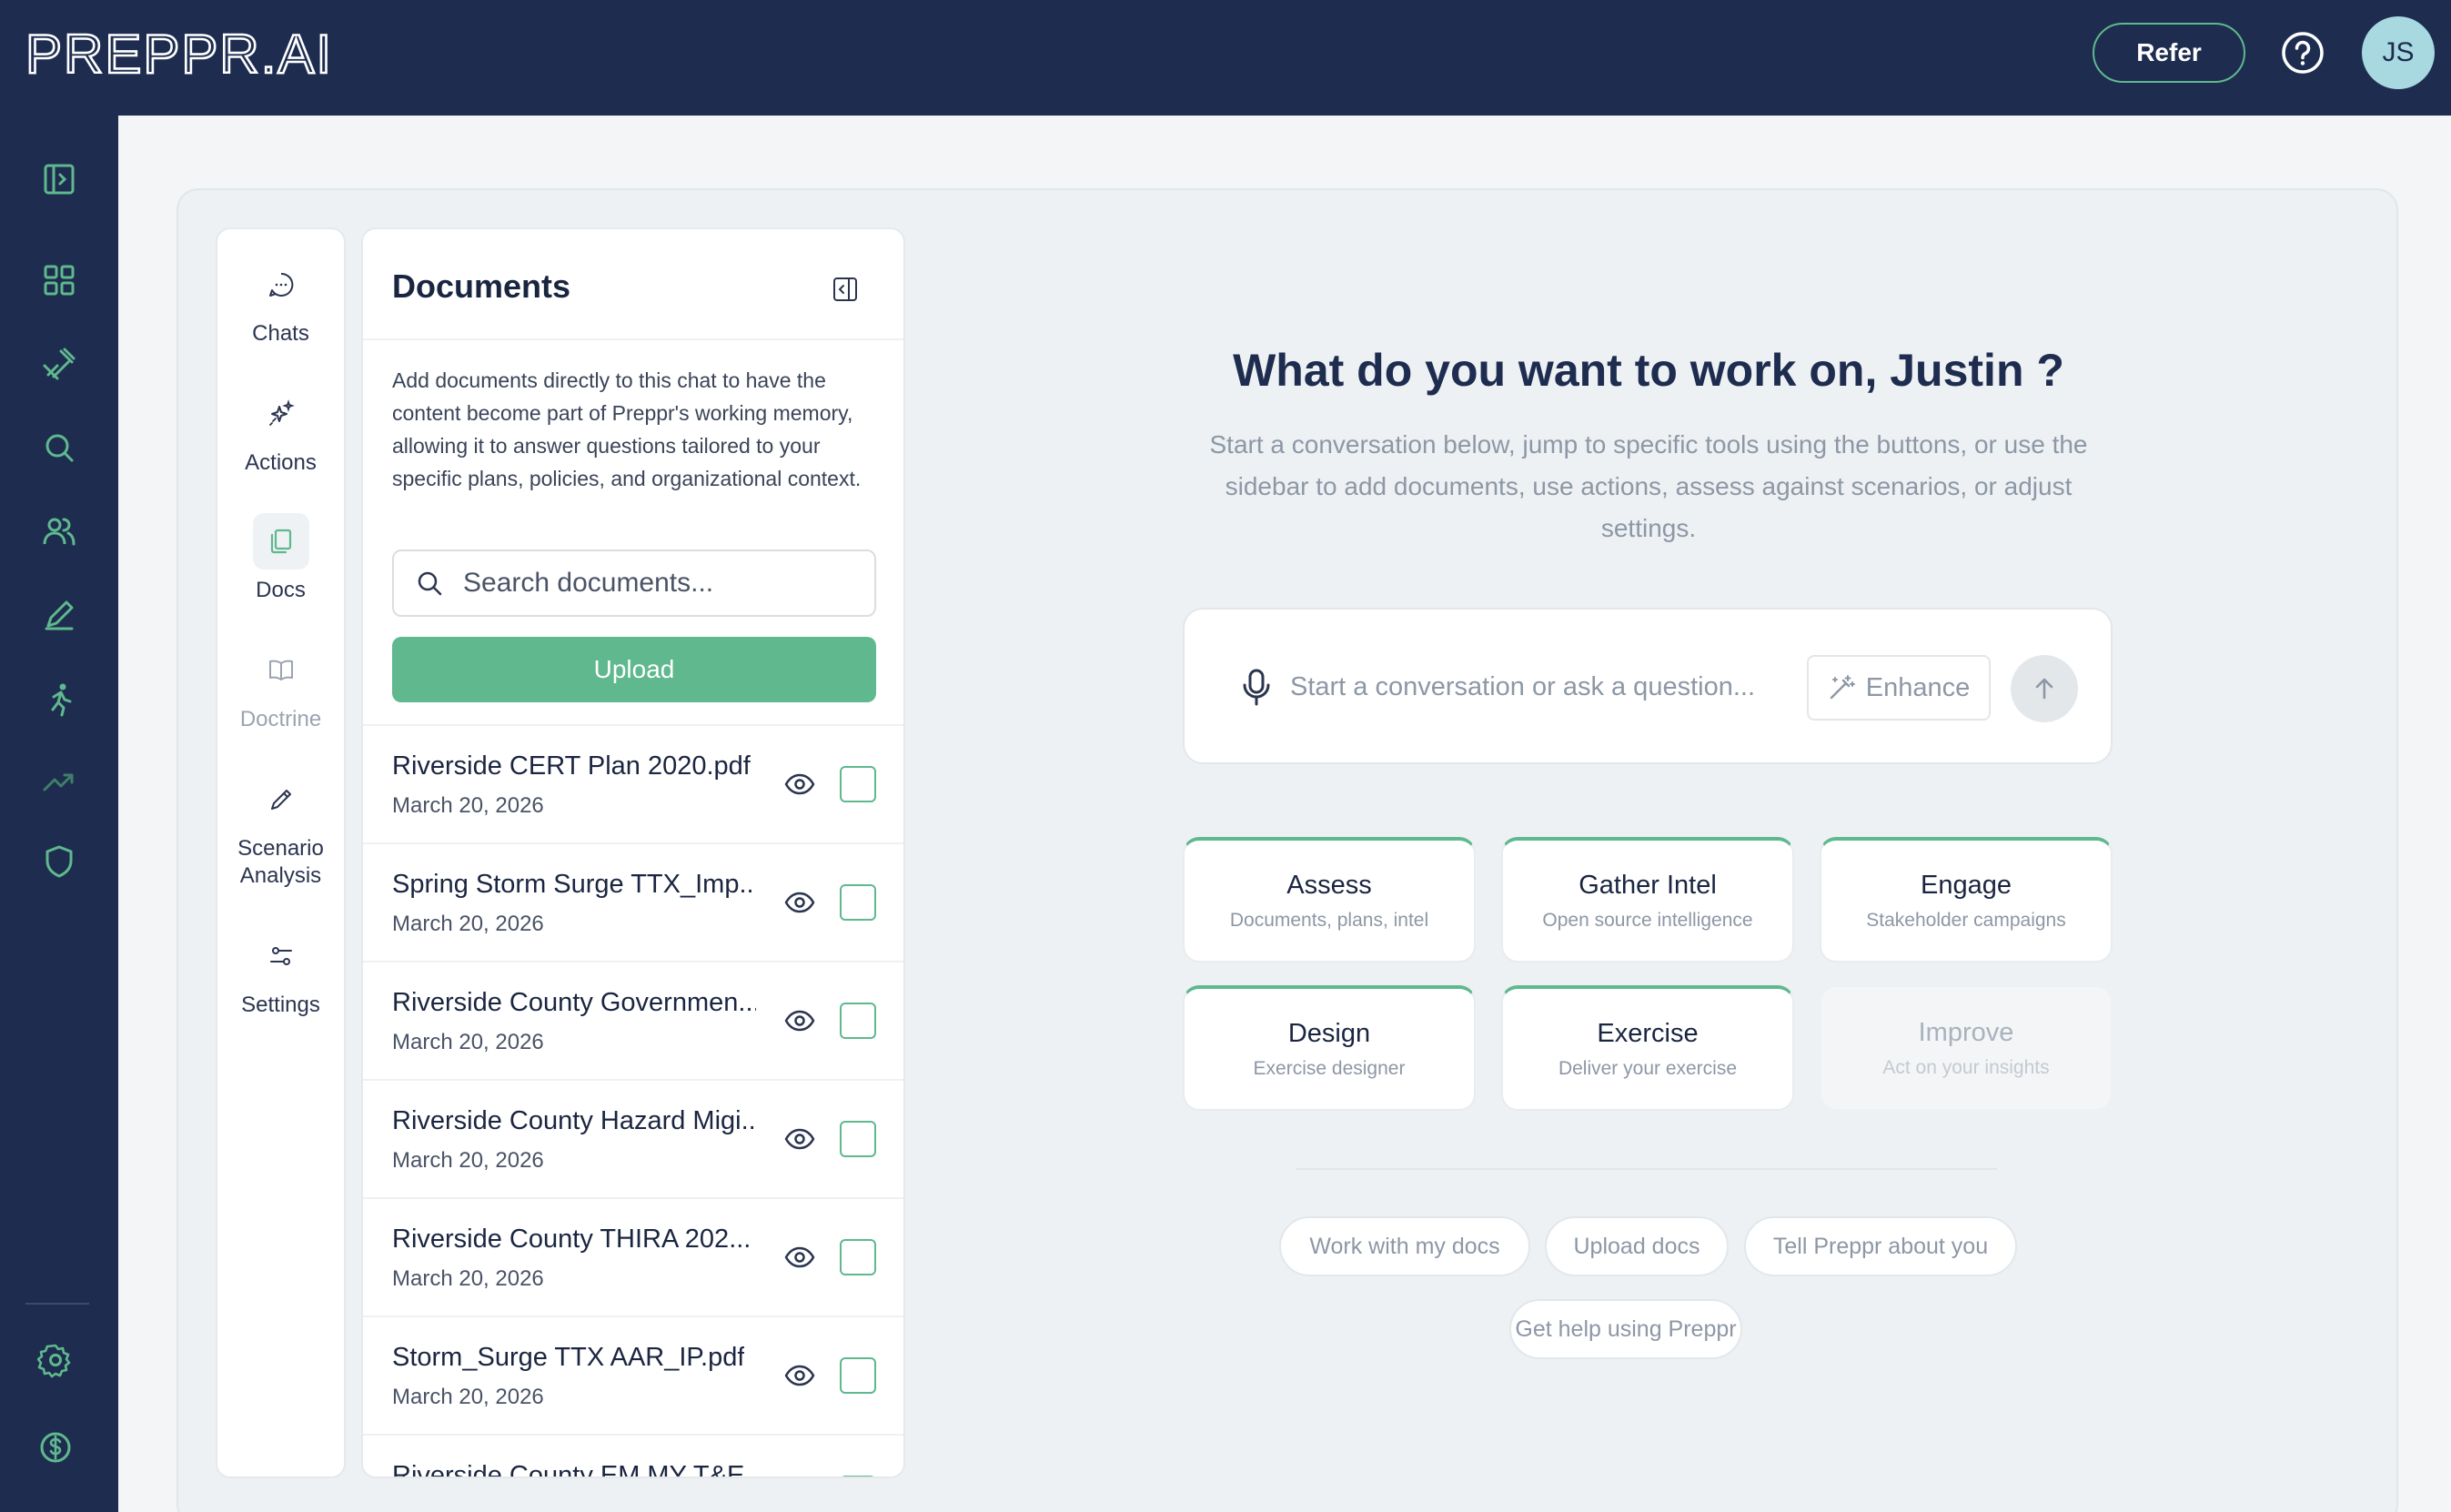  Describe the element at coordinates (633, 1375) in the screenshot. I see `document-row: Storm_Surge TTX AAR_IP.pdf March 20, 2026` at that location.